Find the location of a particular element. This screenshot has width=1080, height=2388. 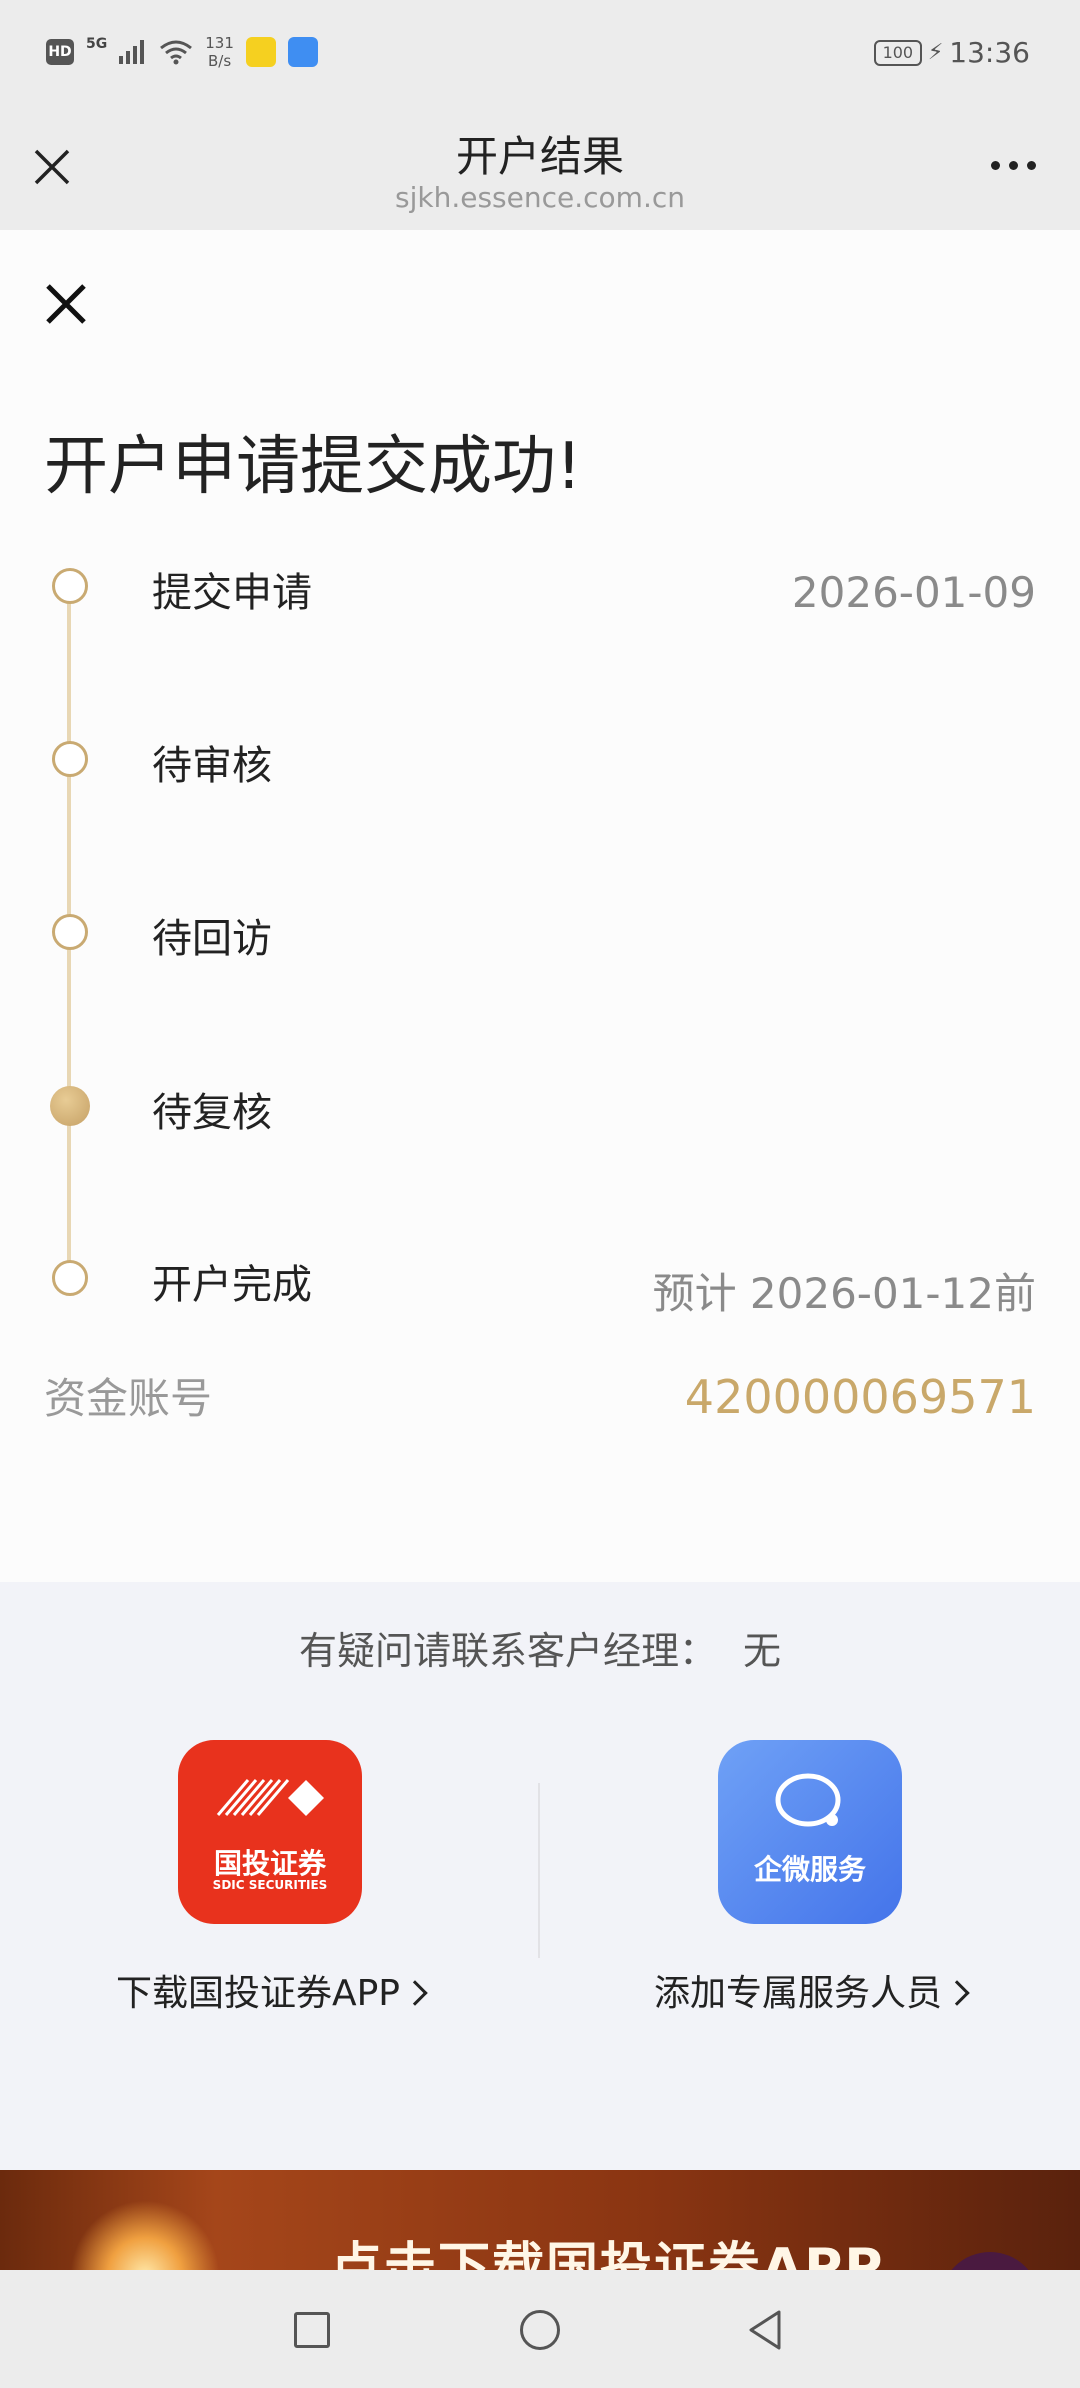

signal-icon is located at coordinates (132, 52).